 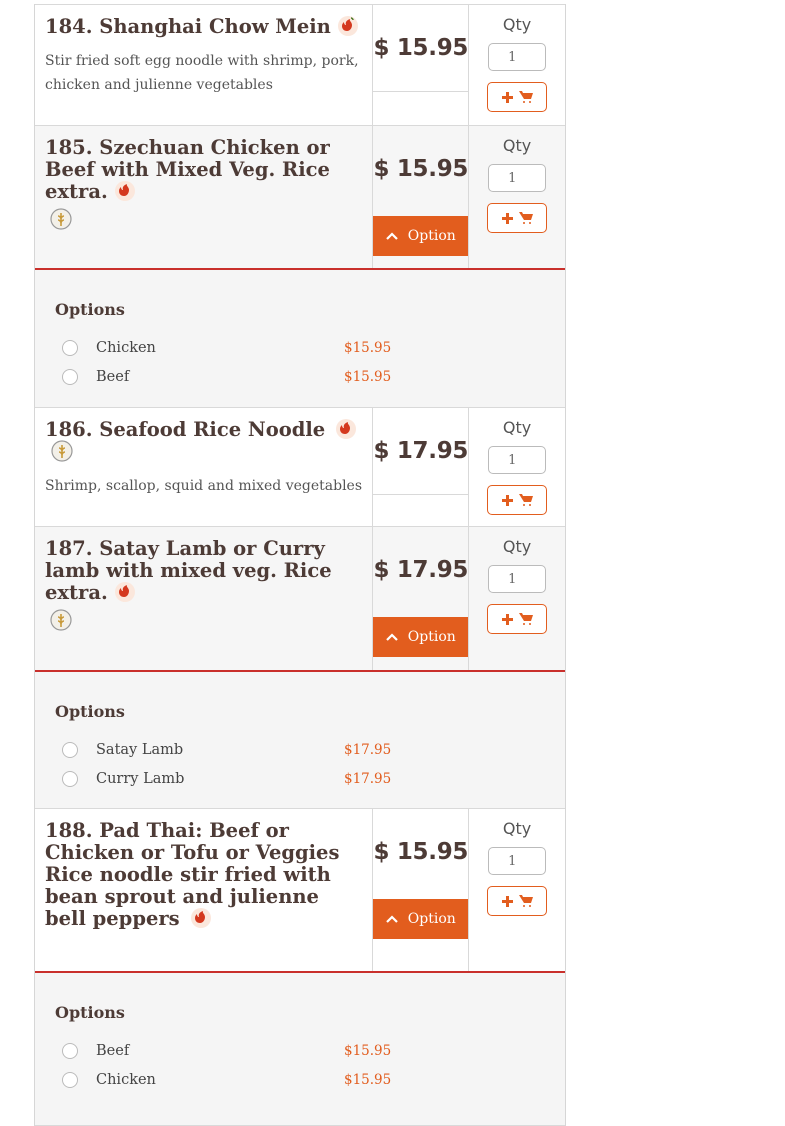 What do you see at coordinates (300, 749) in the screenshot?
I see `option-row: Satay Lamb $17.95` at bounding box center [300, 749].